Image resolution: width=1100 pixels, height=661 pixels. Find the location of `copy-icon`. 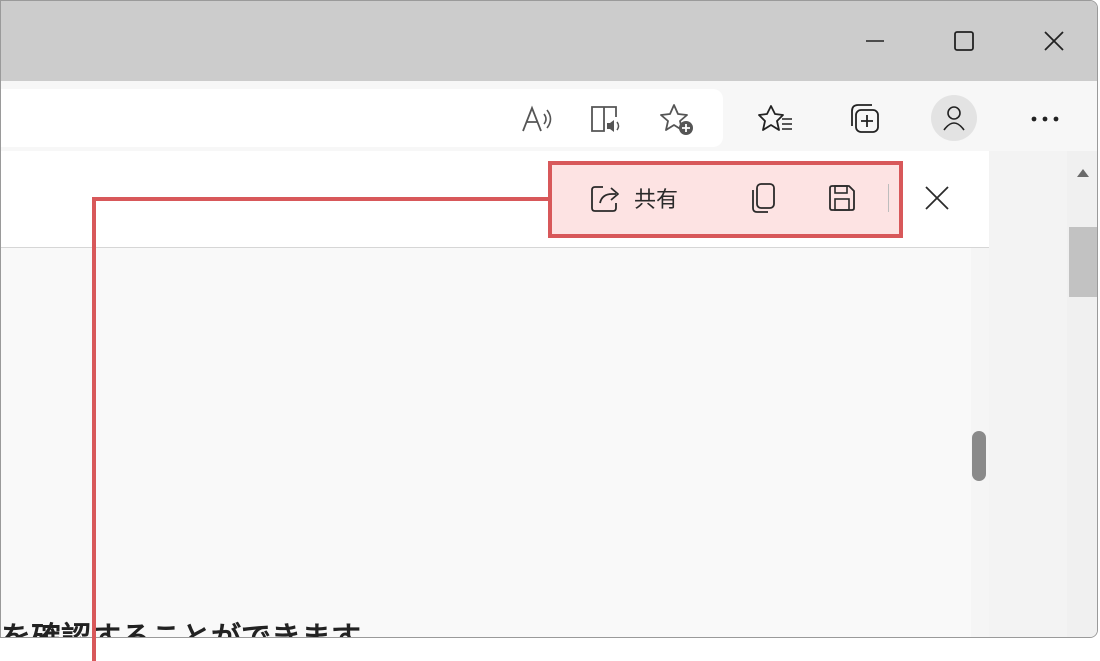

copy-icon is located at coordinates (763, 198).